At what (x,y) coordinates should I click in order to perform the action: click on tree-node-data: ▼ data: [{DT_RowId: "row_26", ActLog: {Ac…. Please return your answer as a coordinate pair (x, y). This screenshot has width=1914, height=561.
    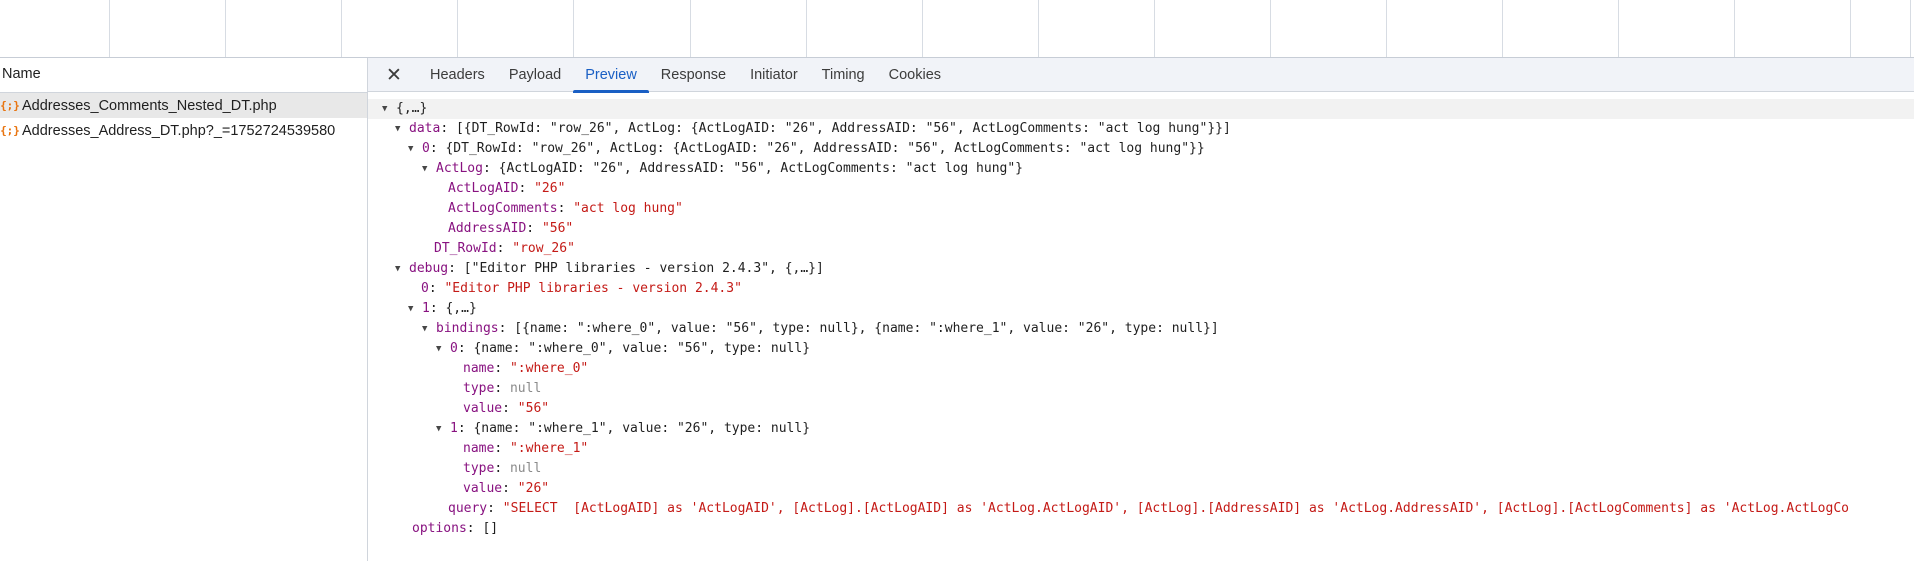
    Looking at the image, I should click on (1141, 129).